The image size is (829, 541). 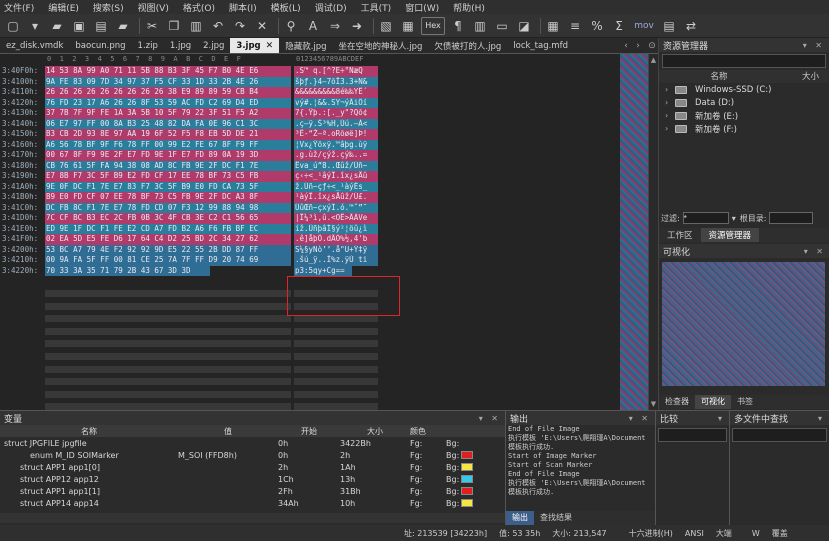 What do you see at coordinates (336, 218) in the screenshot?
I see `text-bytes: |Ï¼³ì,û.<OË>ÂÁVe` at bounding box center [336, 218].